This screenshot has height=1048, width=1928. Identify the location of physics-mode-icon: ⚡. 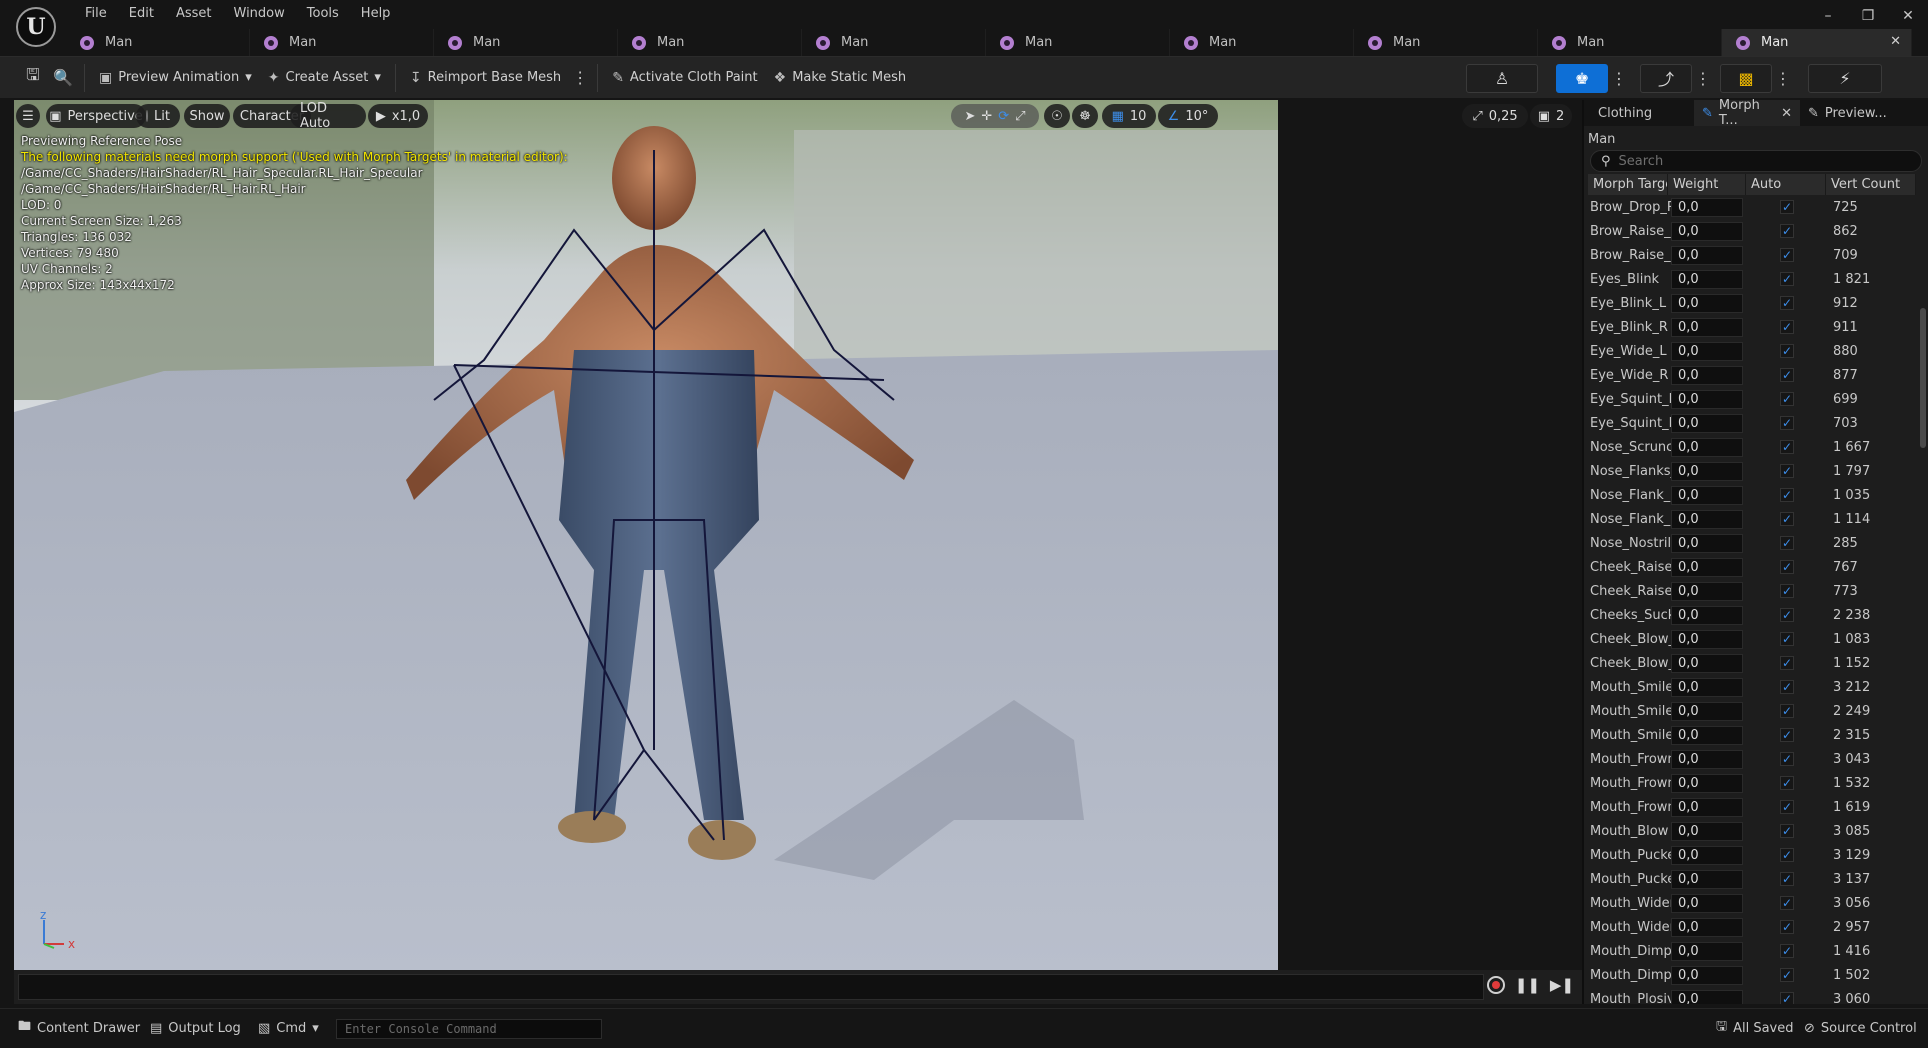
(1845, 78).